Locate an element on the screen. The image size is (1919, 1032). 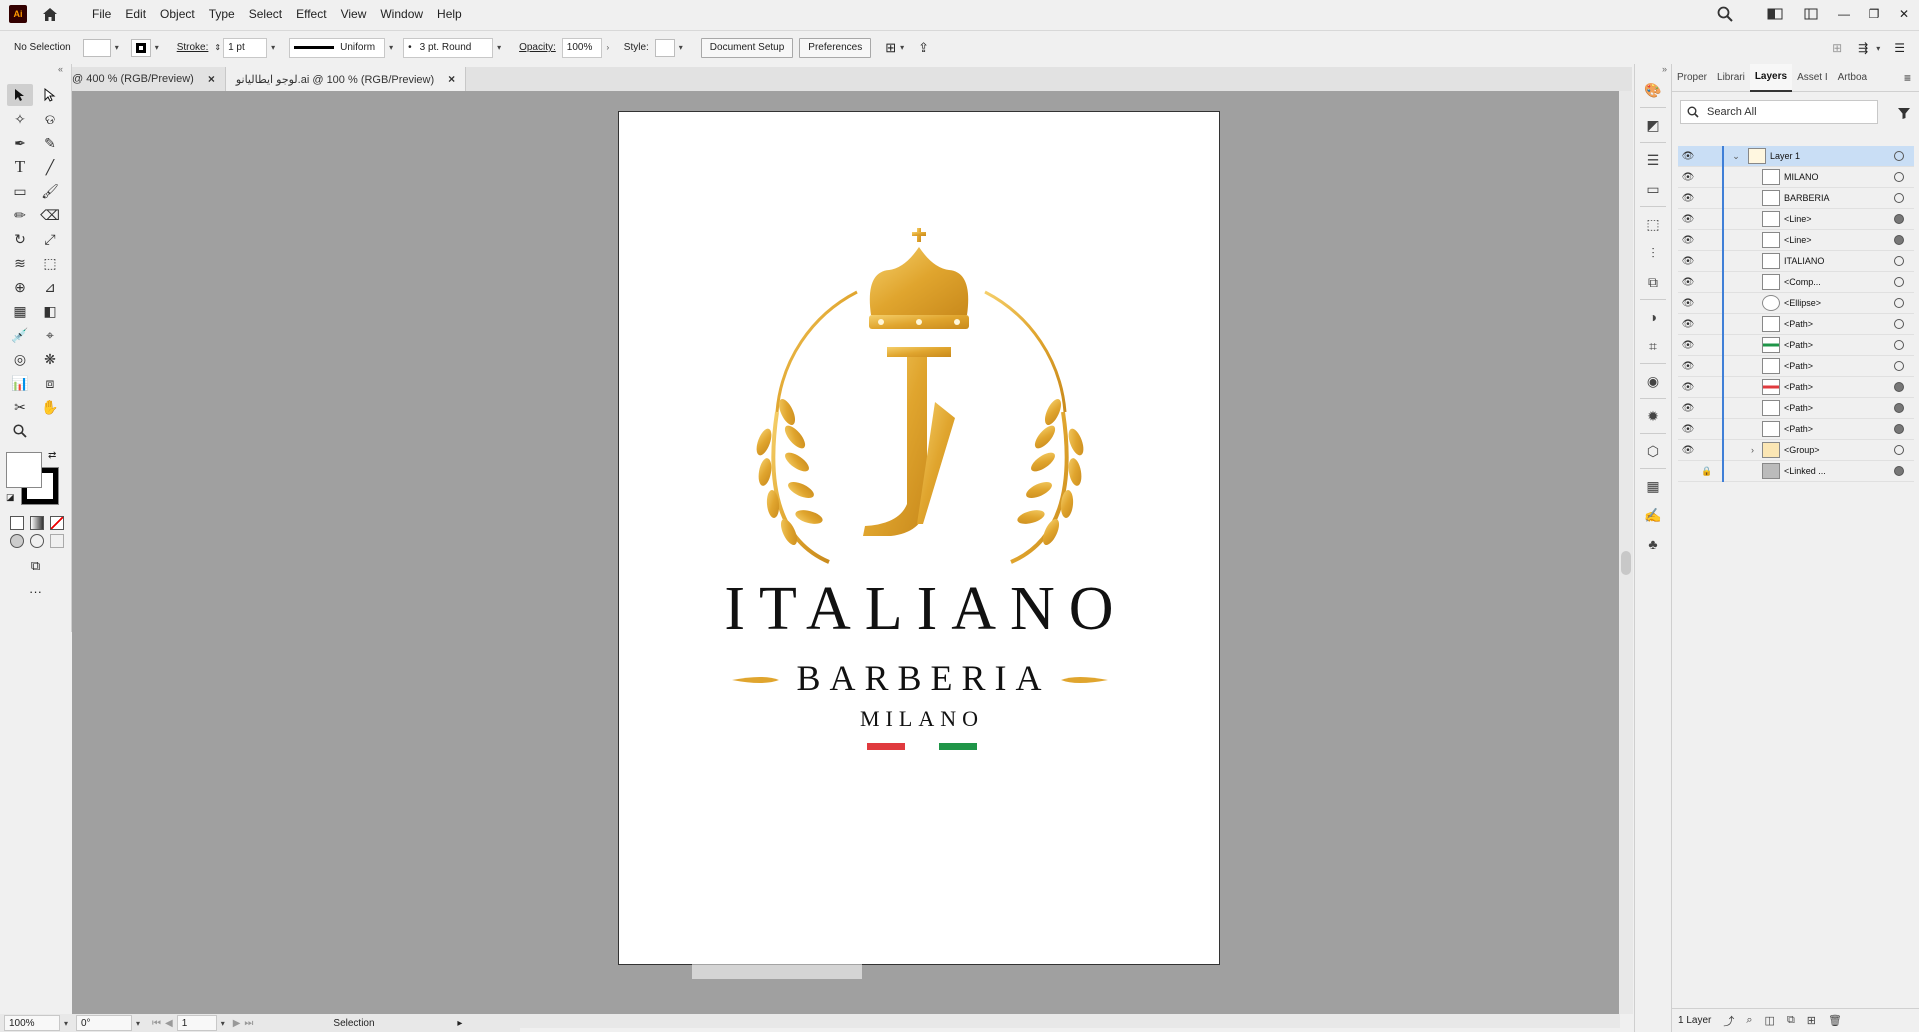
variable-width-profile: Uniform is located at coordinates (337, 47).